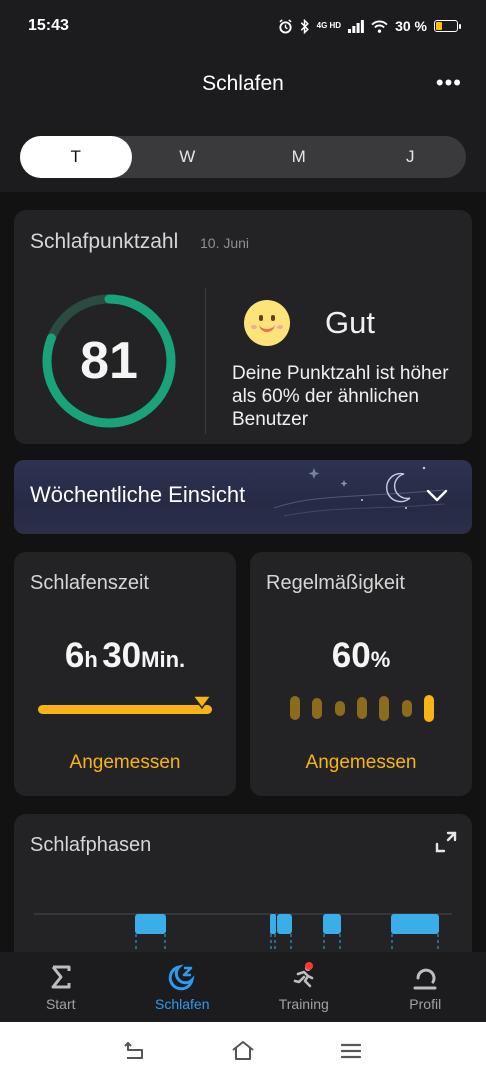 The width and height of the screenshot is (486, 1080). Describe the element at coordinates (182, 1004) in the screenshot. I see `nav-label: Schlafen` at that location.